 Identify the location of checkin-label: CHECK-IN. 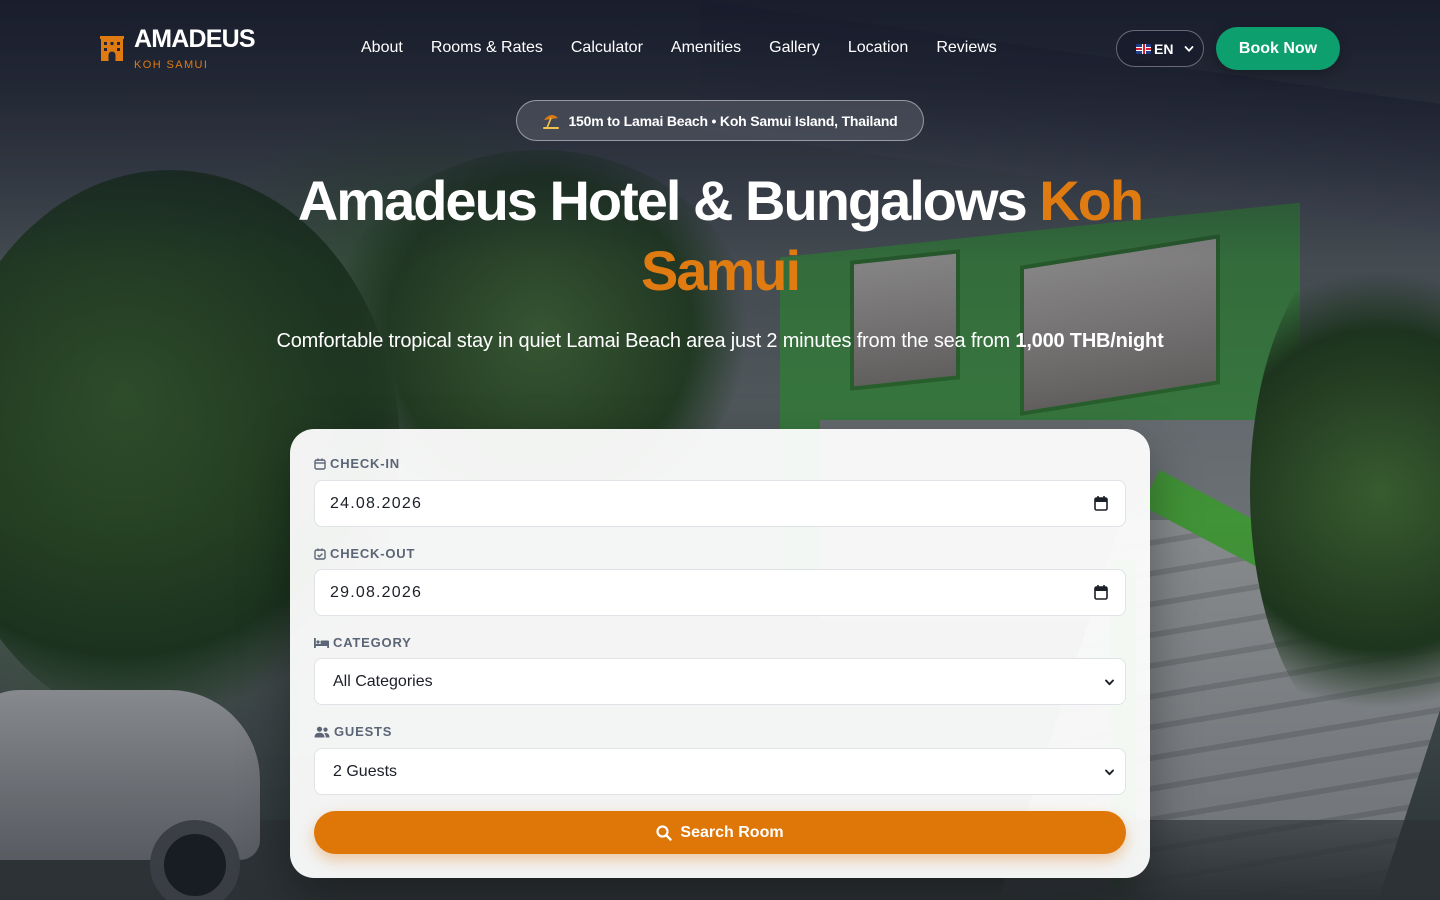
(357, 463).